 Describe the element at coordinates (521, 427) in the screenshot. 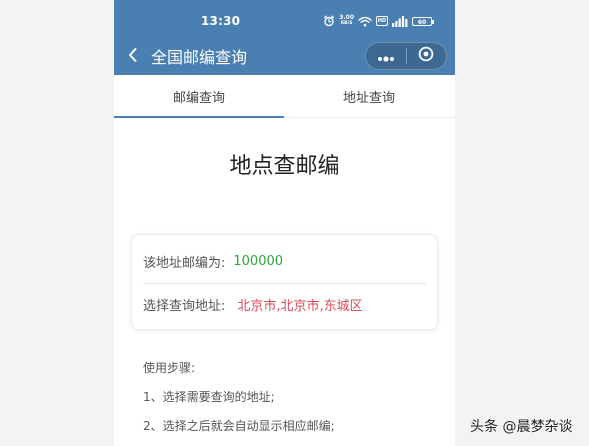

I see `watermark: 头条 @晨梦杂谈` at that location.